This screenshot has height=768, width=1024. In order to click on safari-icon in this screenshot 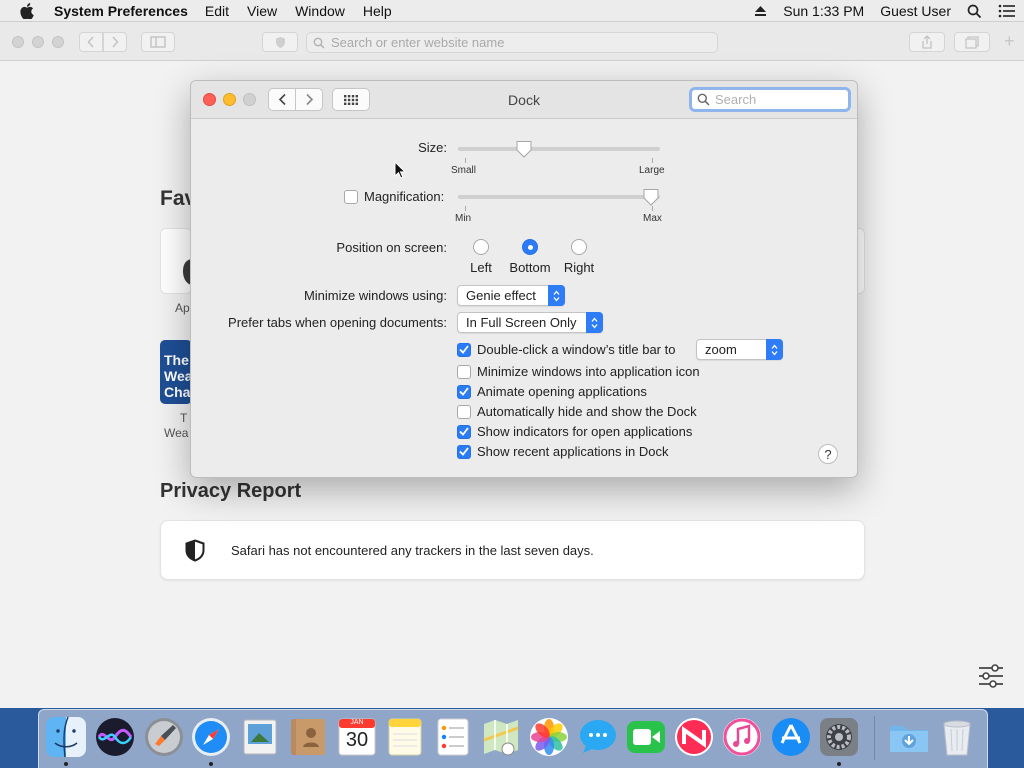, I will do `click(211, 737)`.